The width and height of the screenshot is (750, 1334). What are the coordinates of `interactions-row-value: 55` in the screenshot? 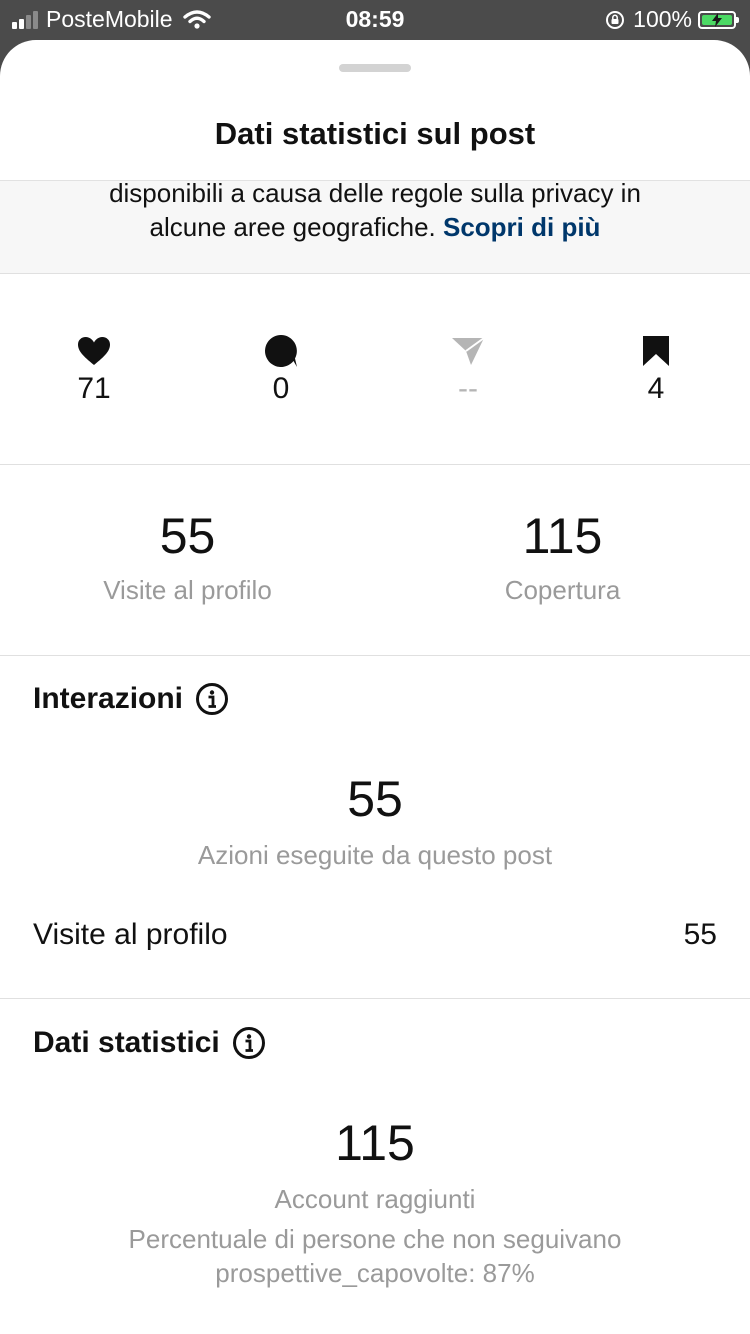 It's located at (700, 934).